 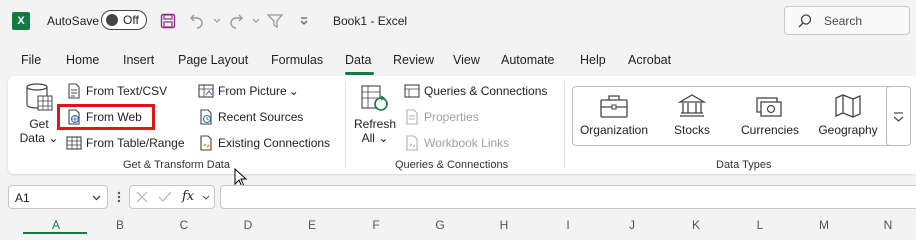 I want to click on from-web-highlight, so click(x=106, y=117).